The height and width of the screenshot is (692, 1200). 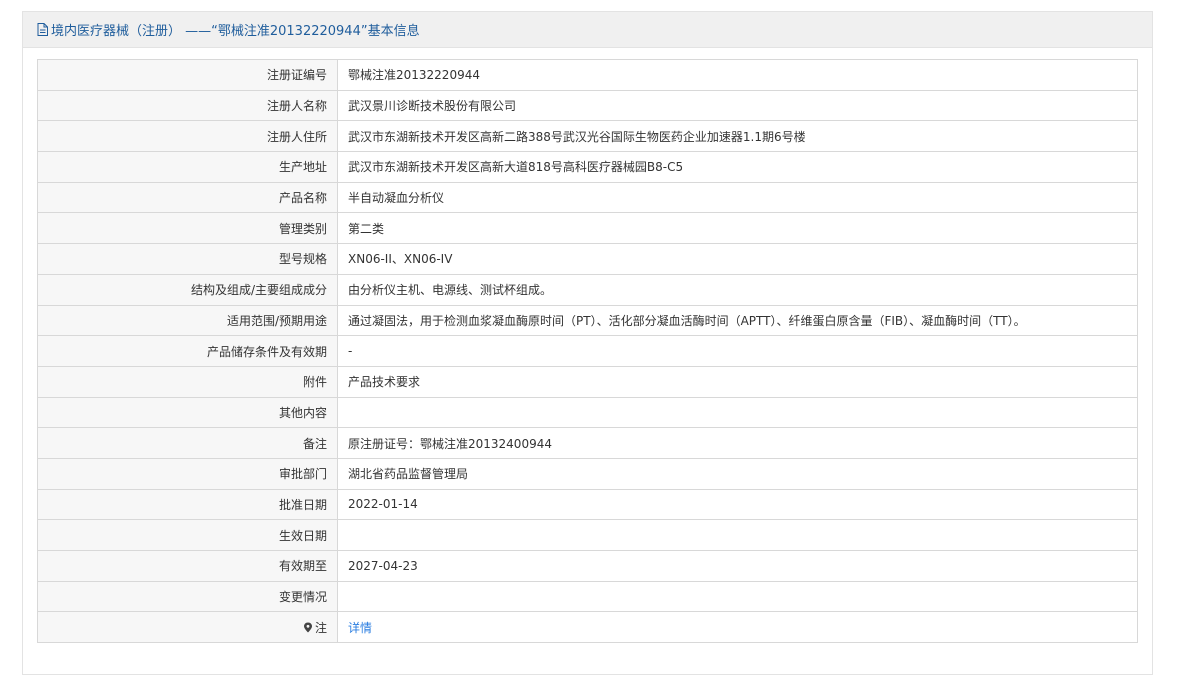 I want to click on table-row: 型号规格 XN06-II、XN06-IV, so click(x=587, y=259).